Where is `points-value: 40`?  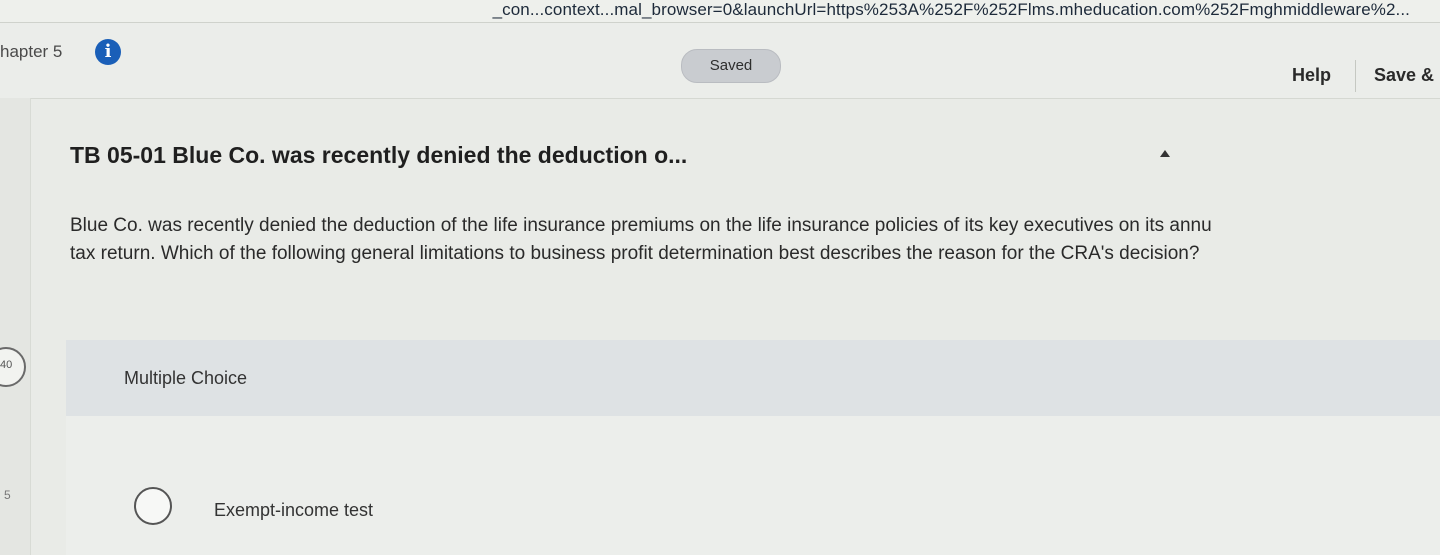 points-value: 40 is located at coordinates (6, 365).